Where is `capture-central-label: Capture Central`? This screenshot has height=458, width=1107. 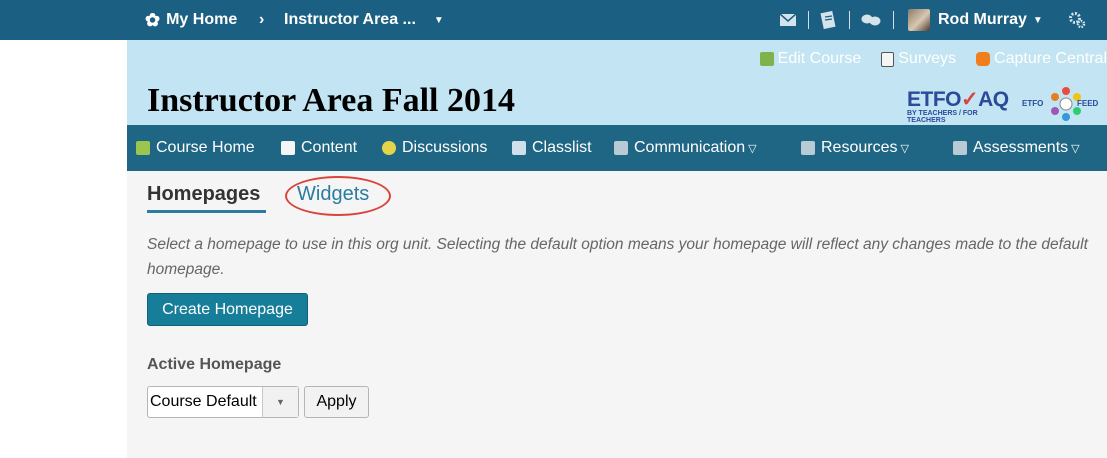
capture-central-label: Capture Central is located at coordinates (1050, 58).